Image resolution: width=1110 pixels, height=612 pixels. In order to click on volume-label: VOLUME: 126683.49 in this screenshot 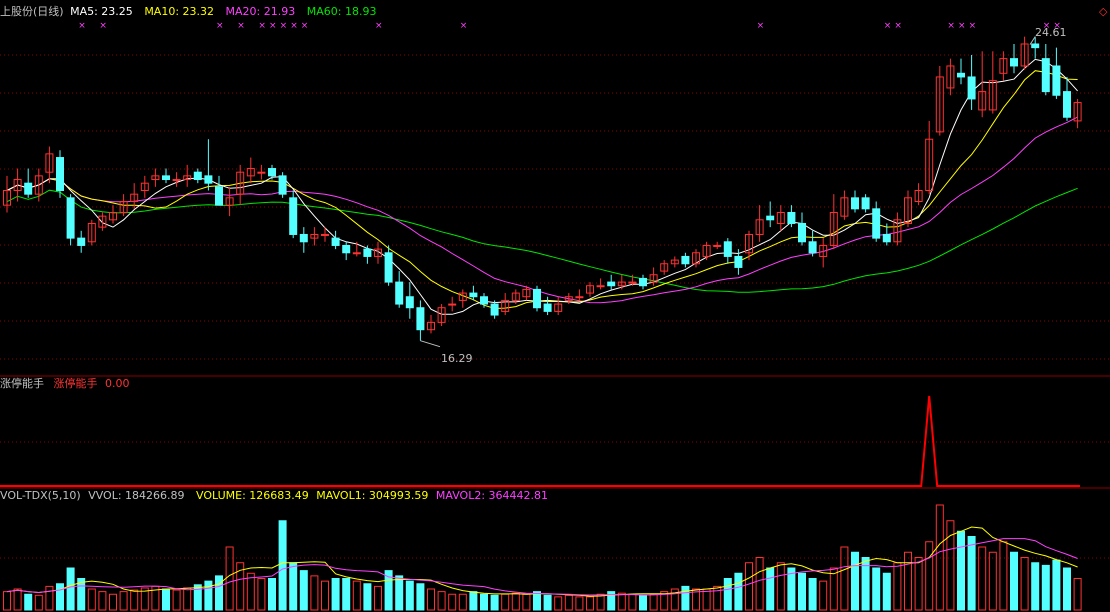, I will do `click(252, 495)`.